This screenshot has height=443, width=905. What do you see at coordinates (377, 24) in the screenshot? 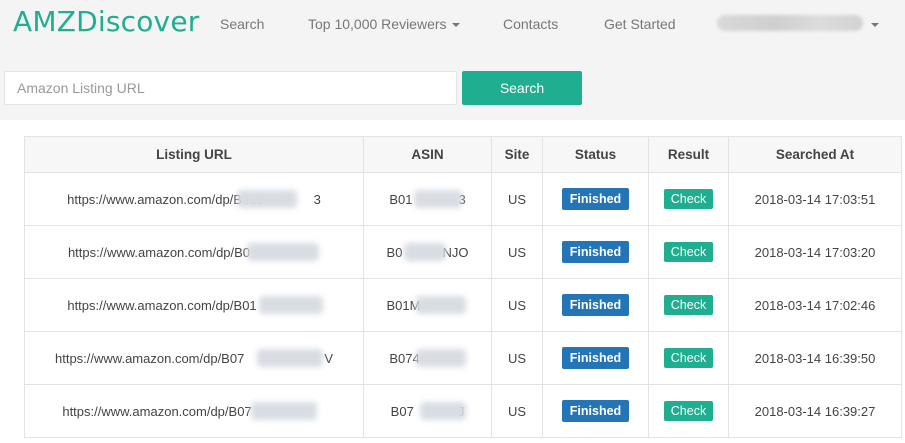
I see `nav-top-reviewers-label: Top 10,000 Reviewers` at bounding box center [377, 24].